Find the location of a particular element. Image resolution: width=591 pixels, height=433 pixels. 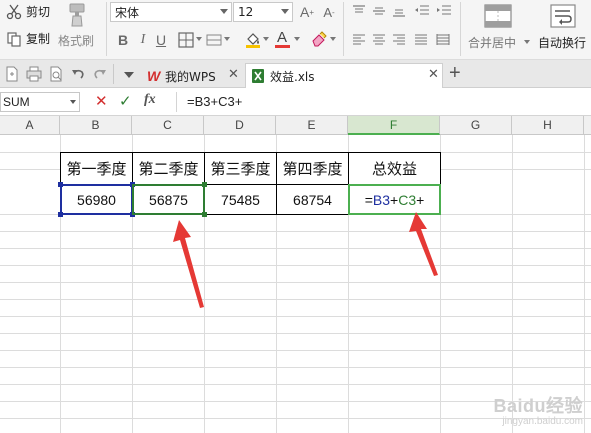

clear-format-icon is located at coordinates (319, 39).